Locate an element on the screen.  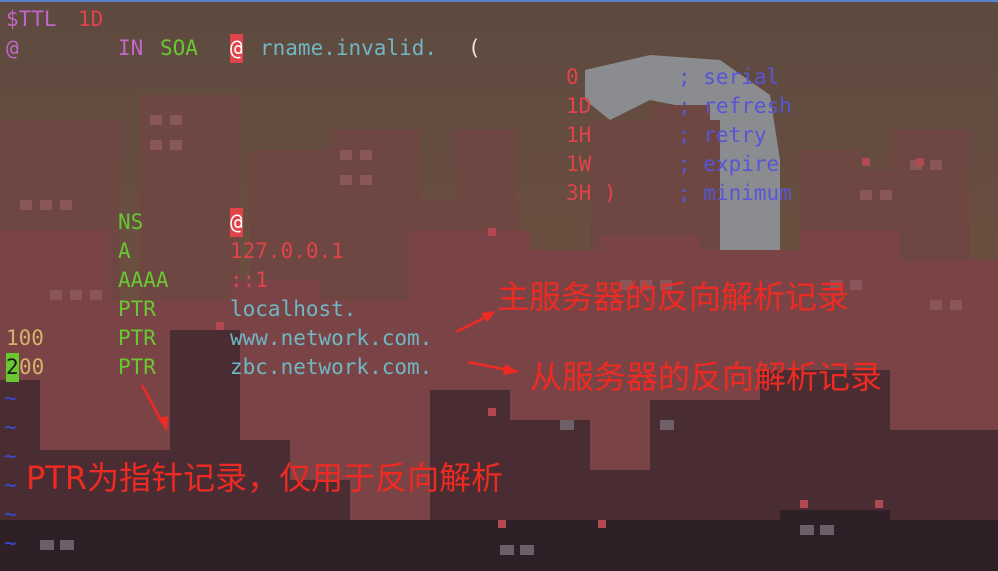
soa-field-comment: ; retry is located at coordinates (722, 135).